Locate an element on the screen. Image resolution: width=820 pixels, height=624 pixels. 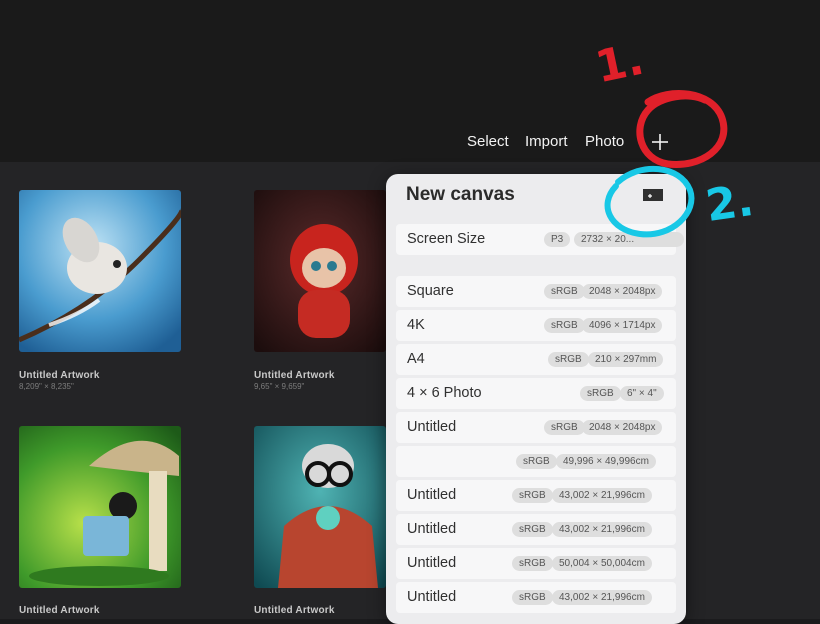
plus-icon is located at coordinates (660, 142).